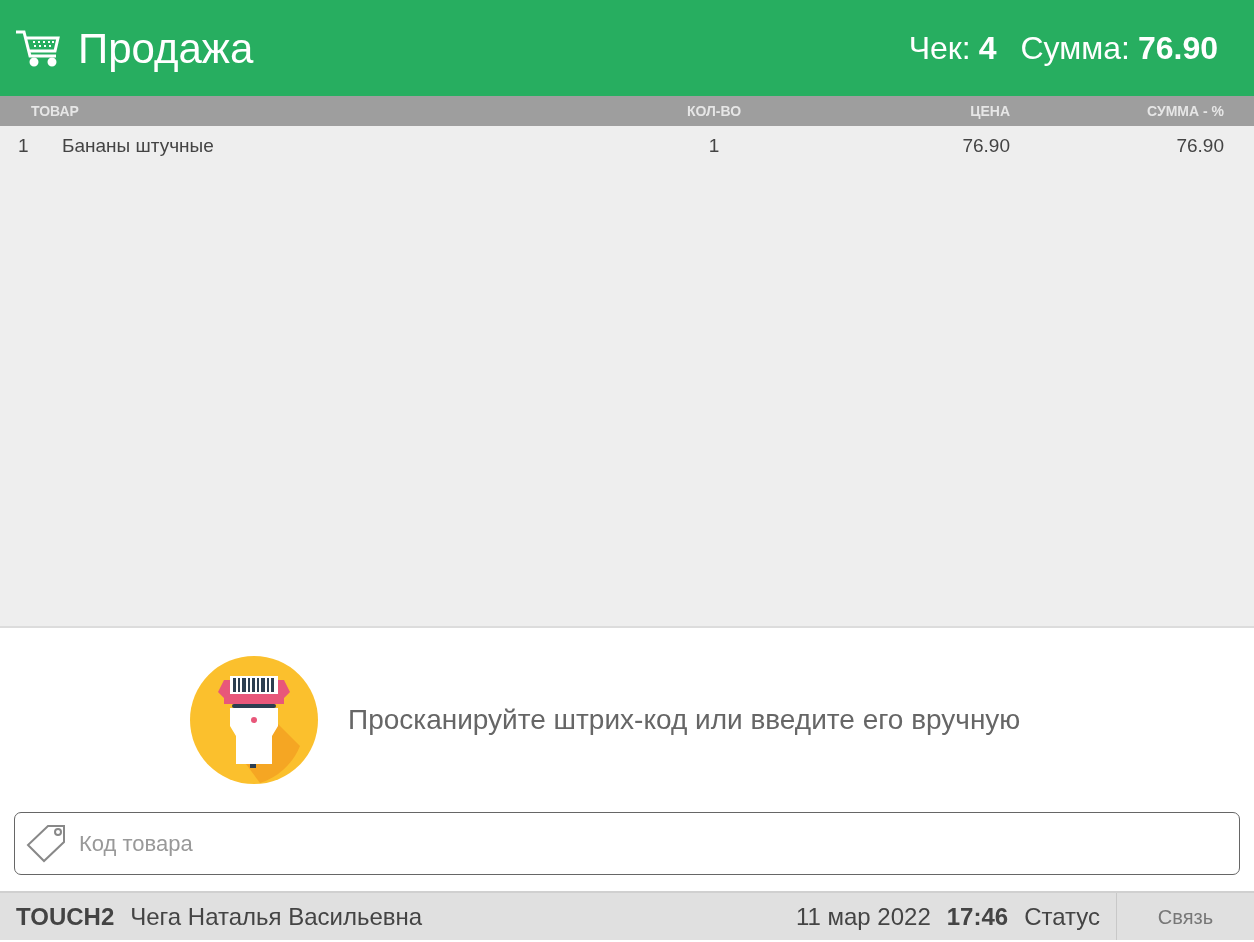  Describe the element at coordinates (1177, 48) in the screenshot. I see `sum-value: 76.90` at that location.